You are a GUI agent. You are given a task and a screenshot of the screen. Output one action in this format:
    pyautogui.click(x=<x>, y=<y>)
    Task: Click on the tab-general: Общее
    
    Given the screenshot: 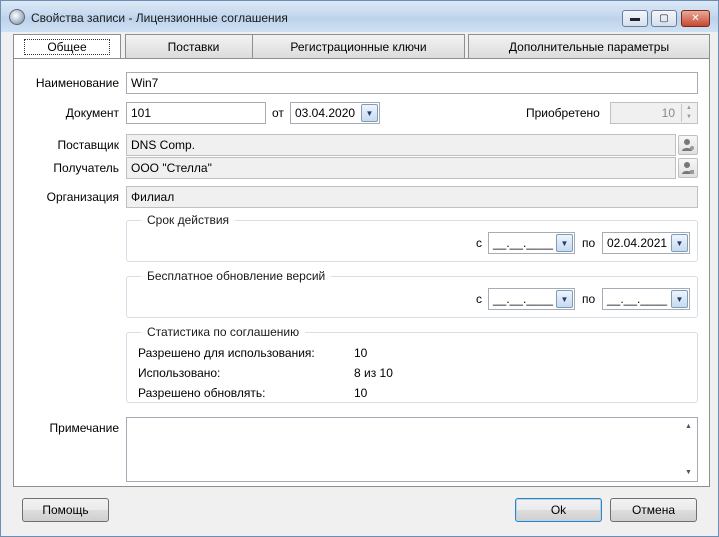 What is the action you would take?
    pyautogui.click(x=67, y=46)
    